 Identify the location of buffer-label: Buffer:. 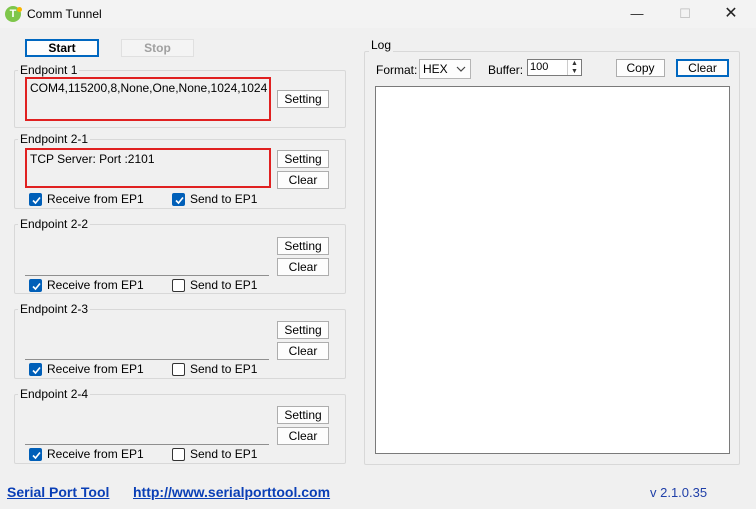
(506, 70).